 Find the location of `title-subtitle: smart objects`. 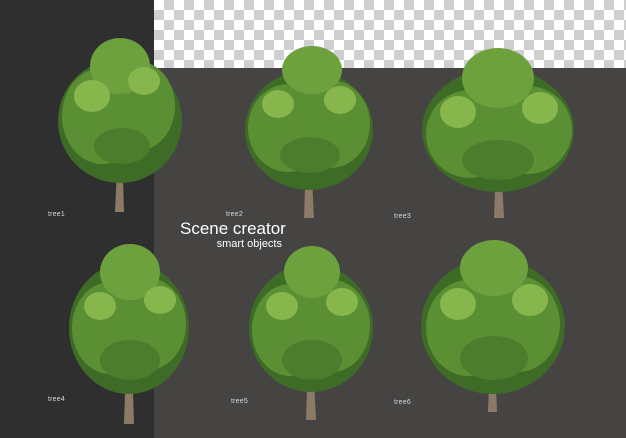

title-subtitle: smart objects is located at coordinates (249, 244).